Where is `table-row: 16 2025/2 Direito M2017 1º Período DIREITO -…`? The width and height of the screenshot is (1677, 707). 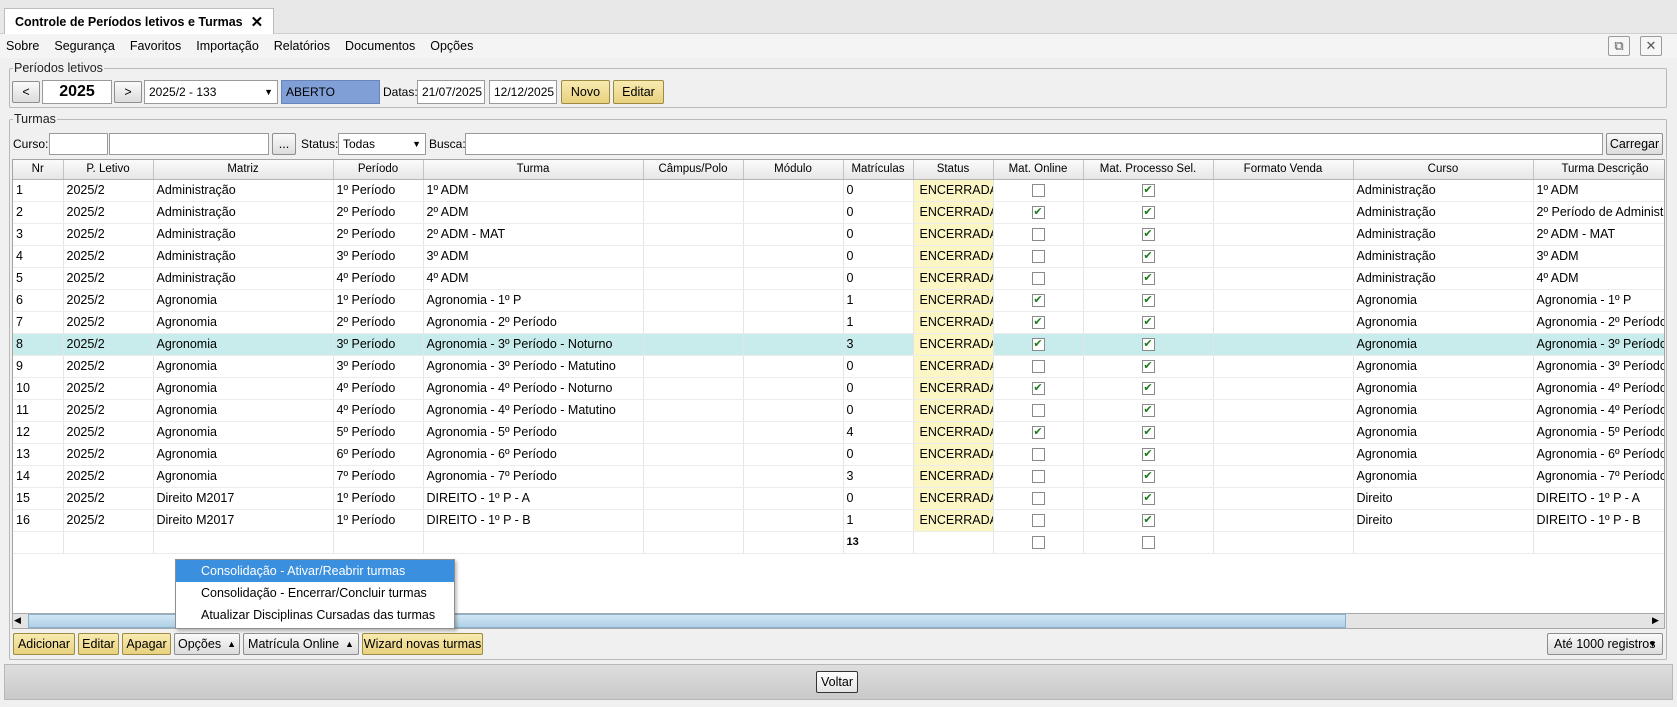 table-row: 16 2025/2 Direito M2017 1º Período DIREITO -… is located at coordinates (838, 520).